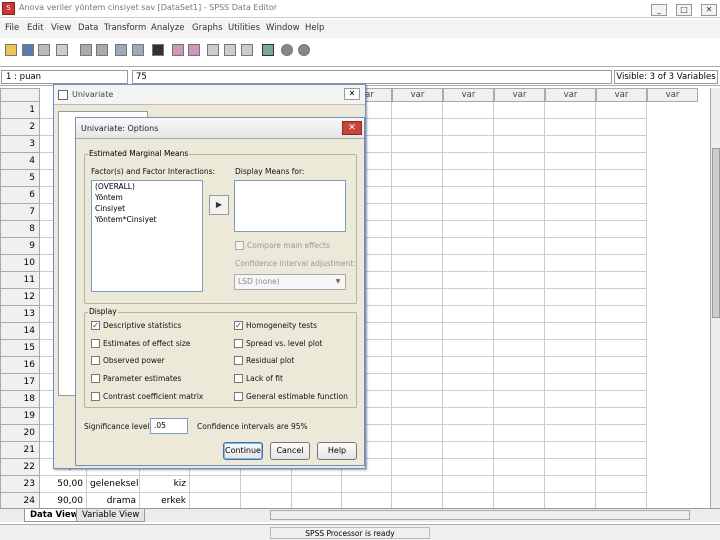  I want to click on move-right-button: ▶, so click(219, 205).